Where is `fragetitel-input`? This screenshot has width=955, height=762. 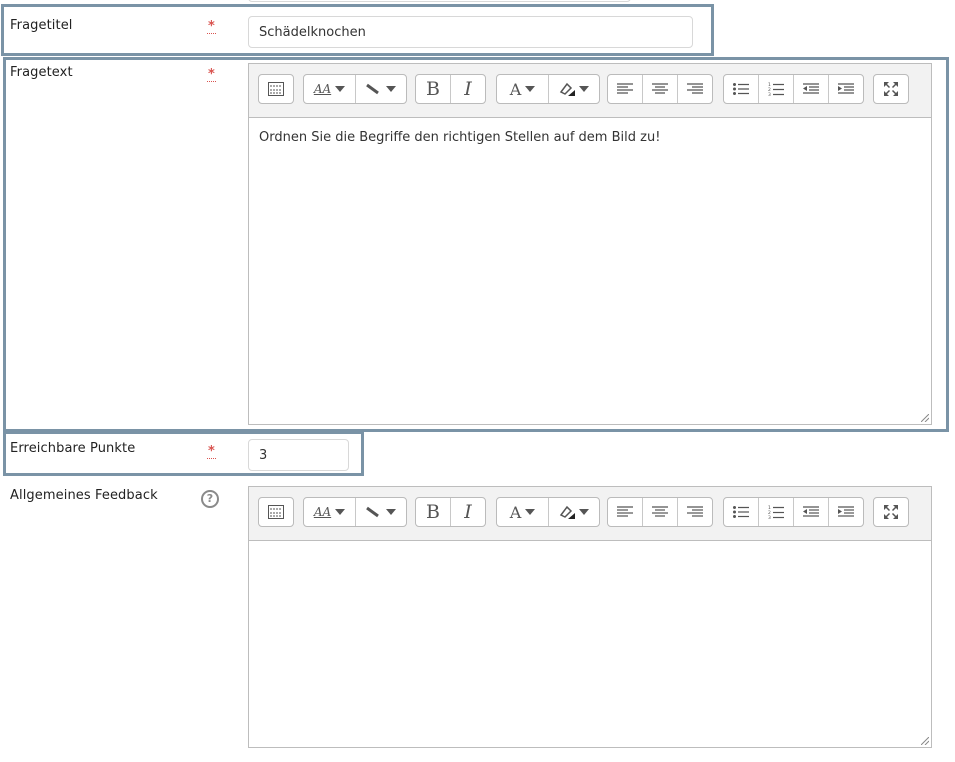
fragetitel-input is located at coordinates (470, 32).